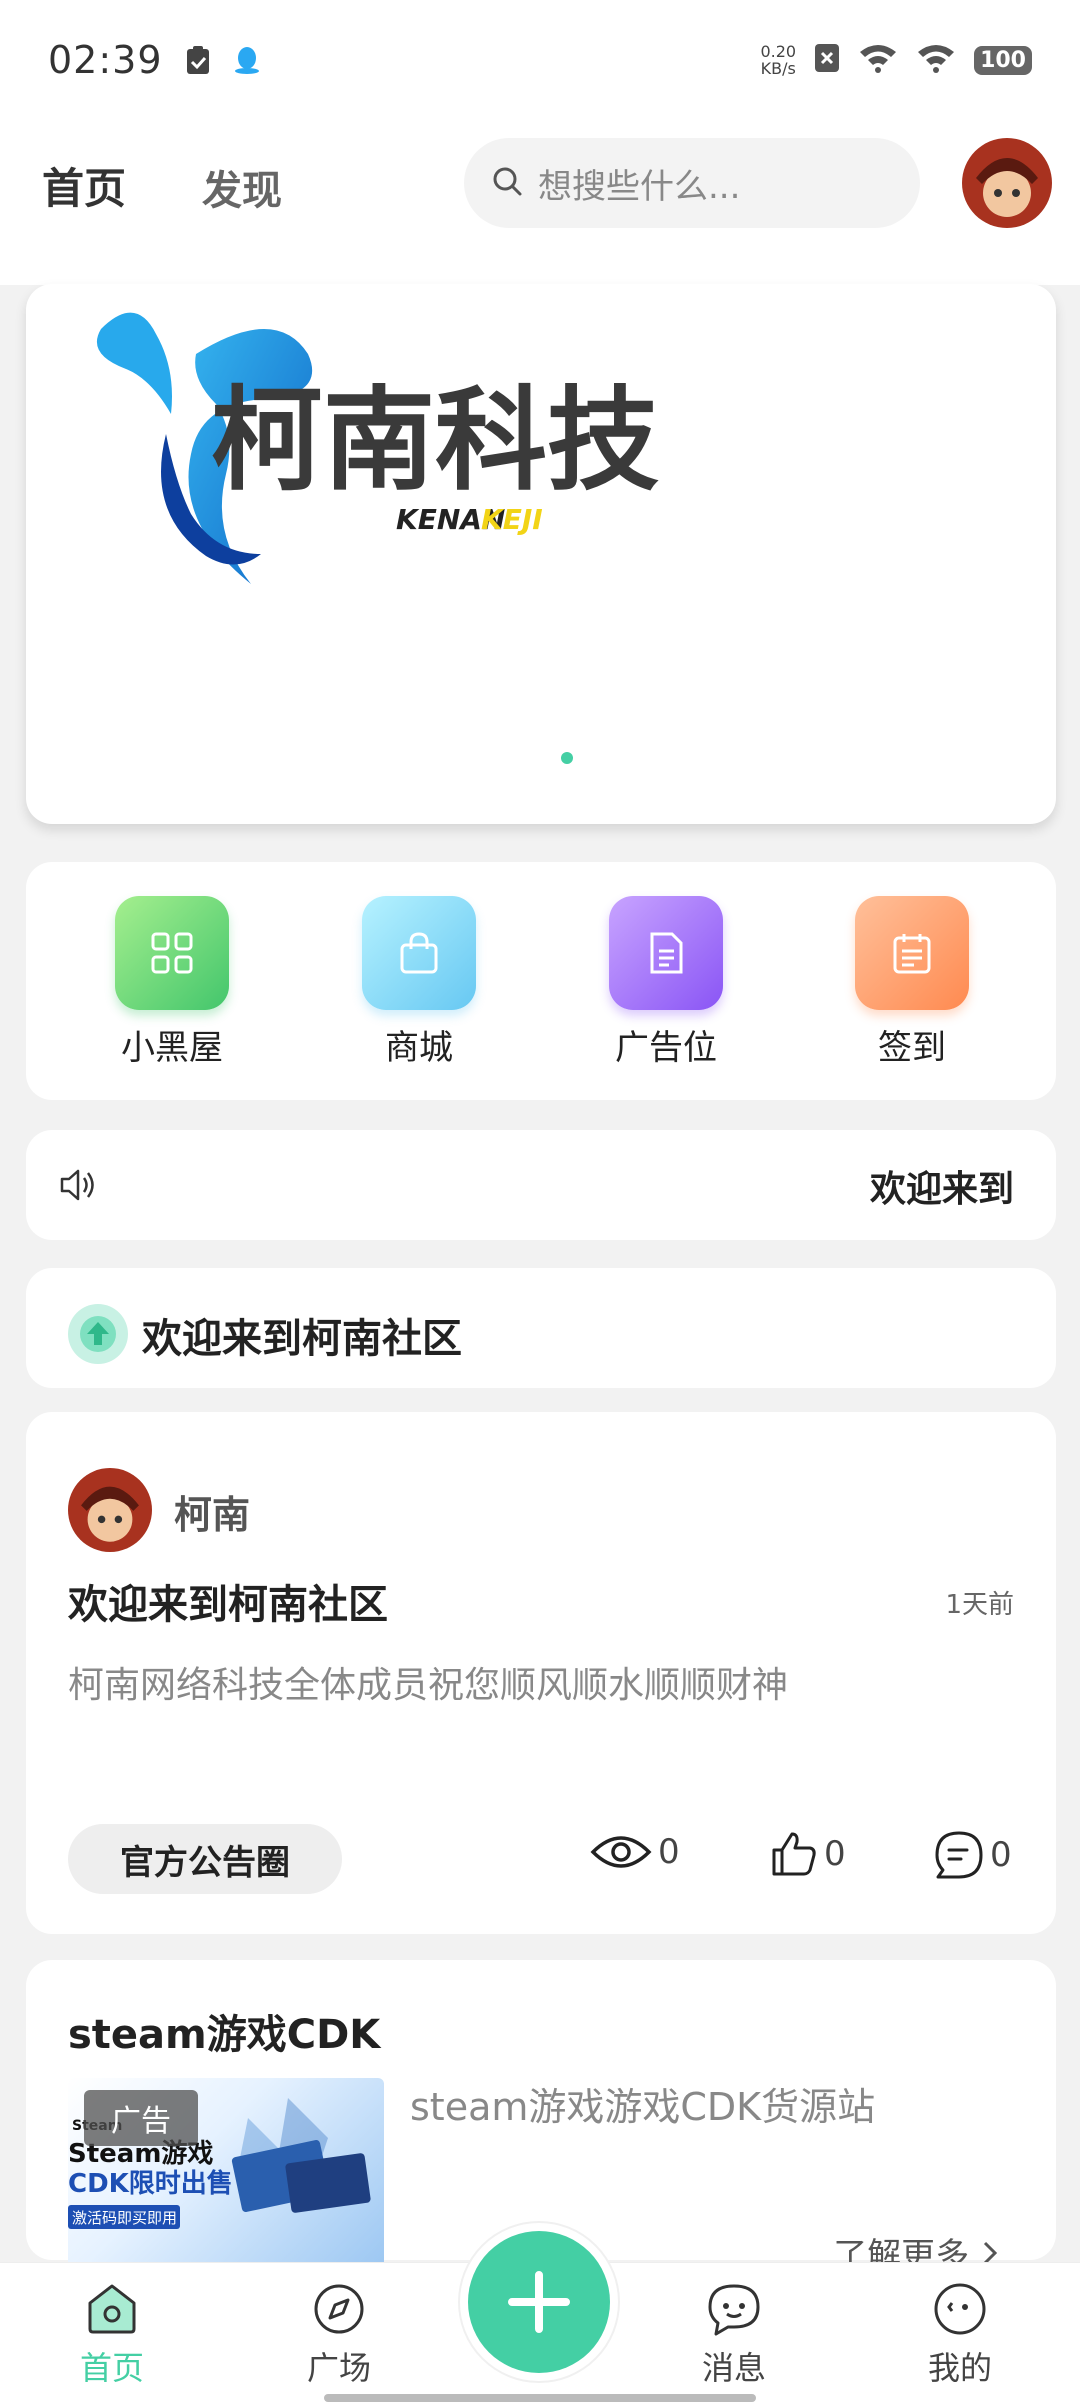  Describe the element at coordinates (112, 2309) in the screenshot. I see `home-icon` at that location.